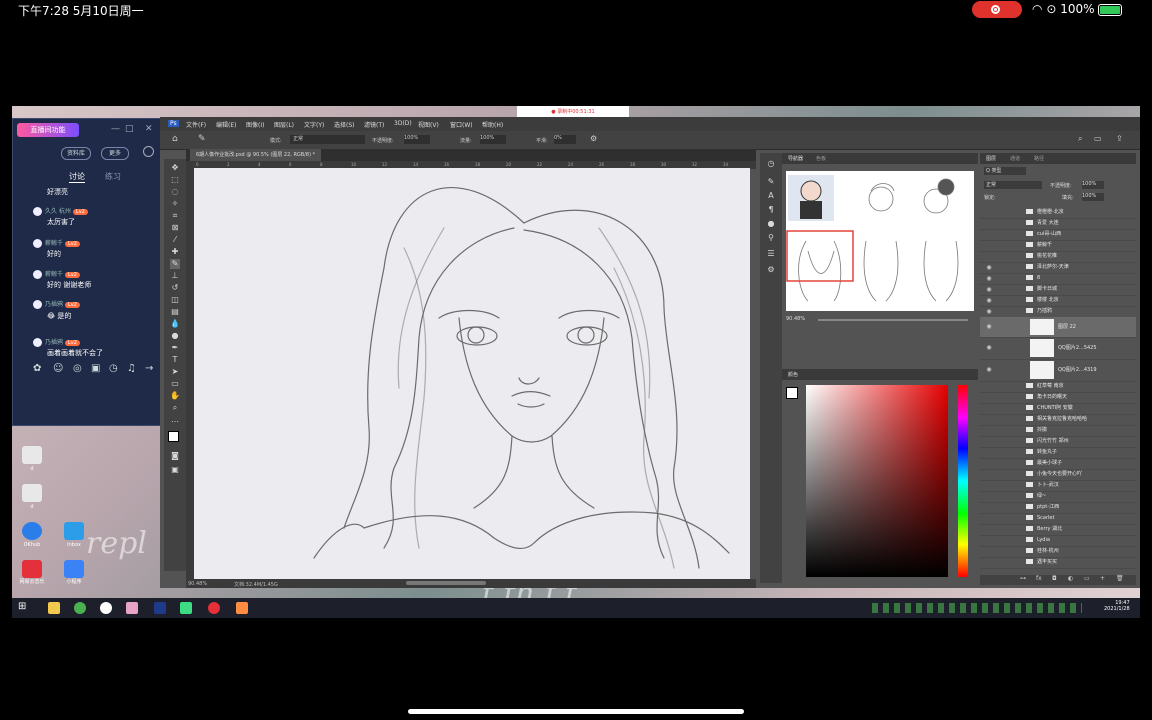 This screenshot has height=720, width=1152. What do you see at coordinates (771, 196) in the screenshot?
I see `character-panel-icon: A` at bounding box center [771, 196].